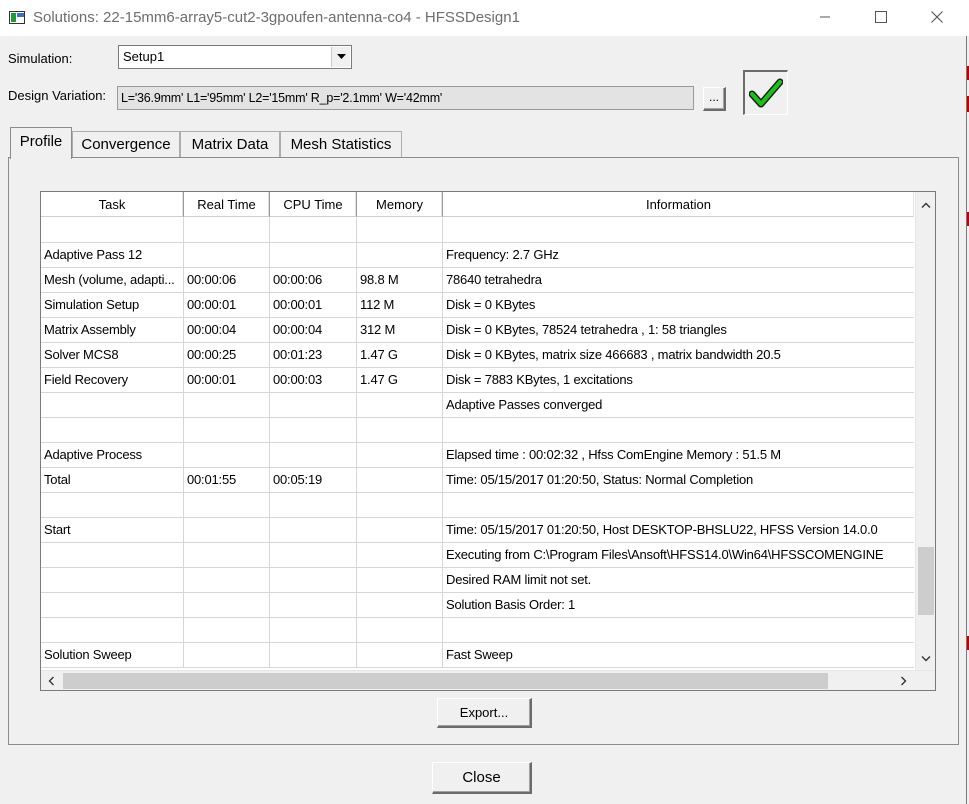 The image size is (969, 804). Describe the element at coordinates (445, 681) in the screenshot. I see `horizontal-scroll-thumb` at that location.